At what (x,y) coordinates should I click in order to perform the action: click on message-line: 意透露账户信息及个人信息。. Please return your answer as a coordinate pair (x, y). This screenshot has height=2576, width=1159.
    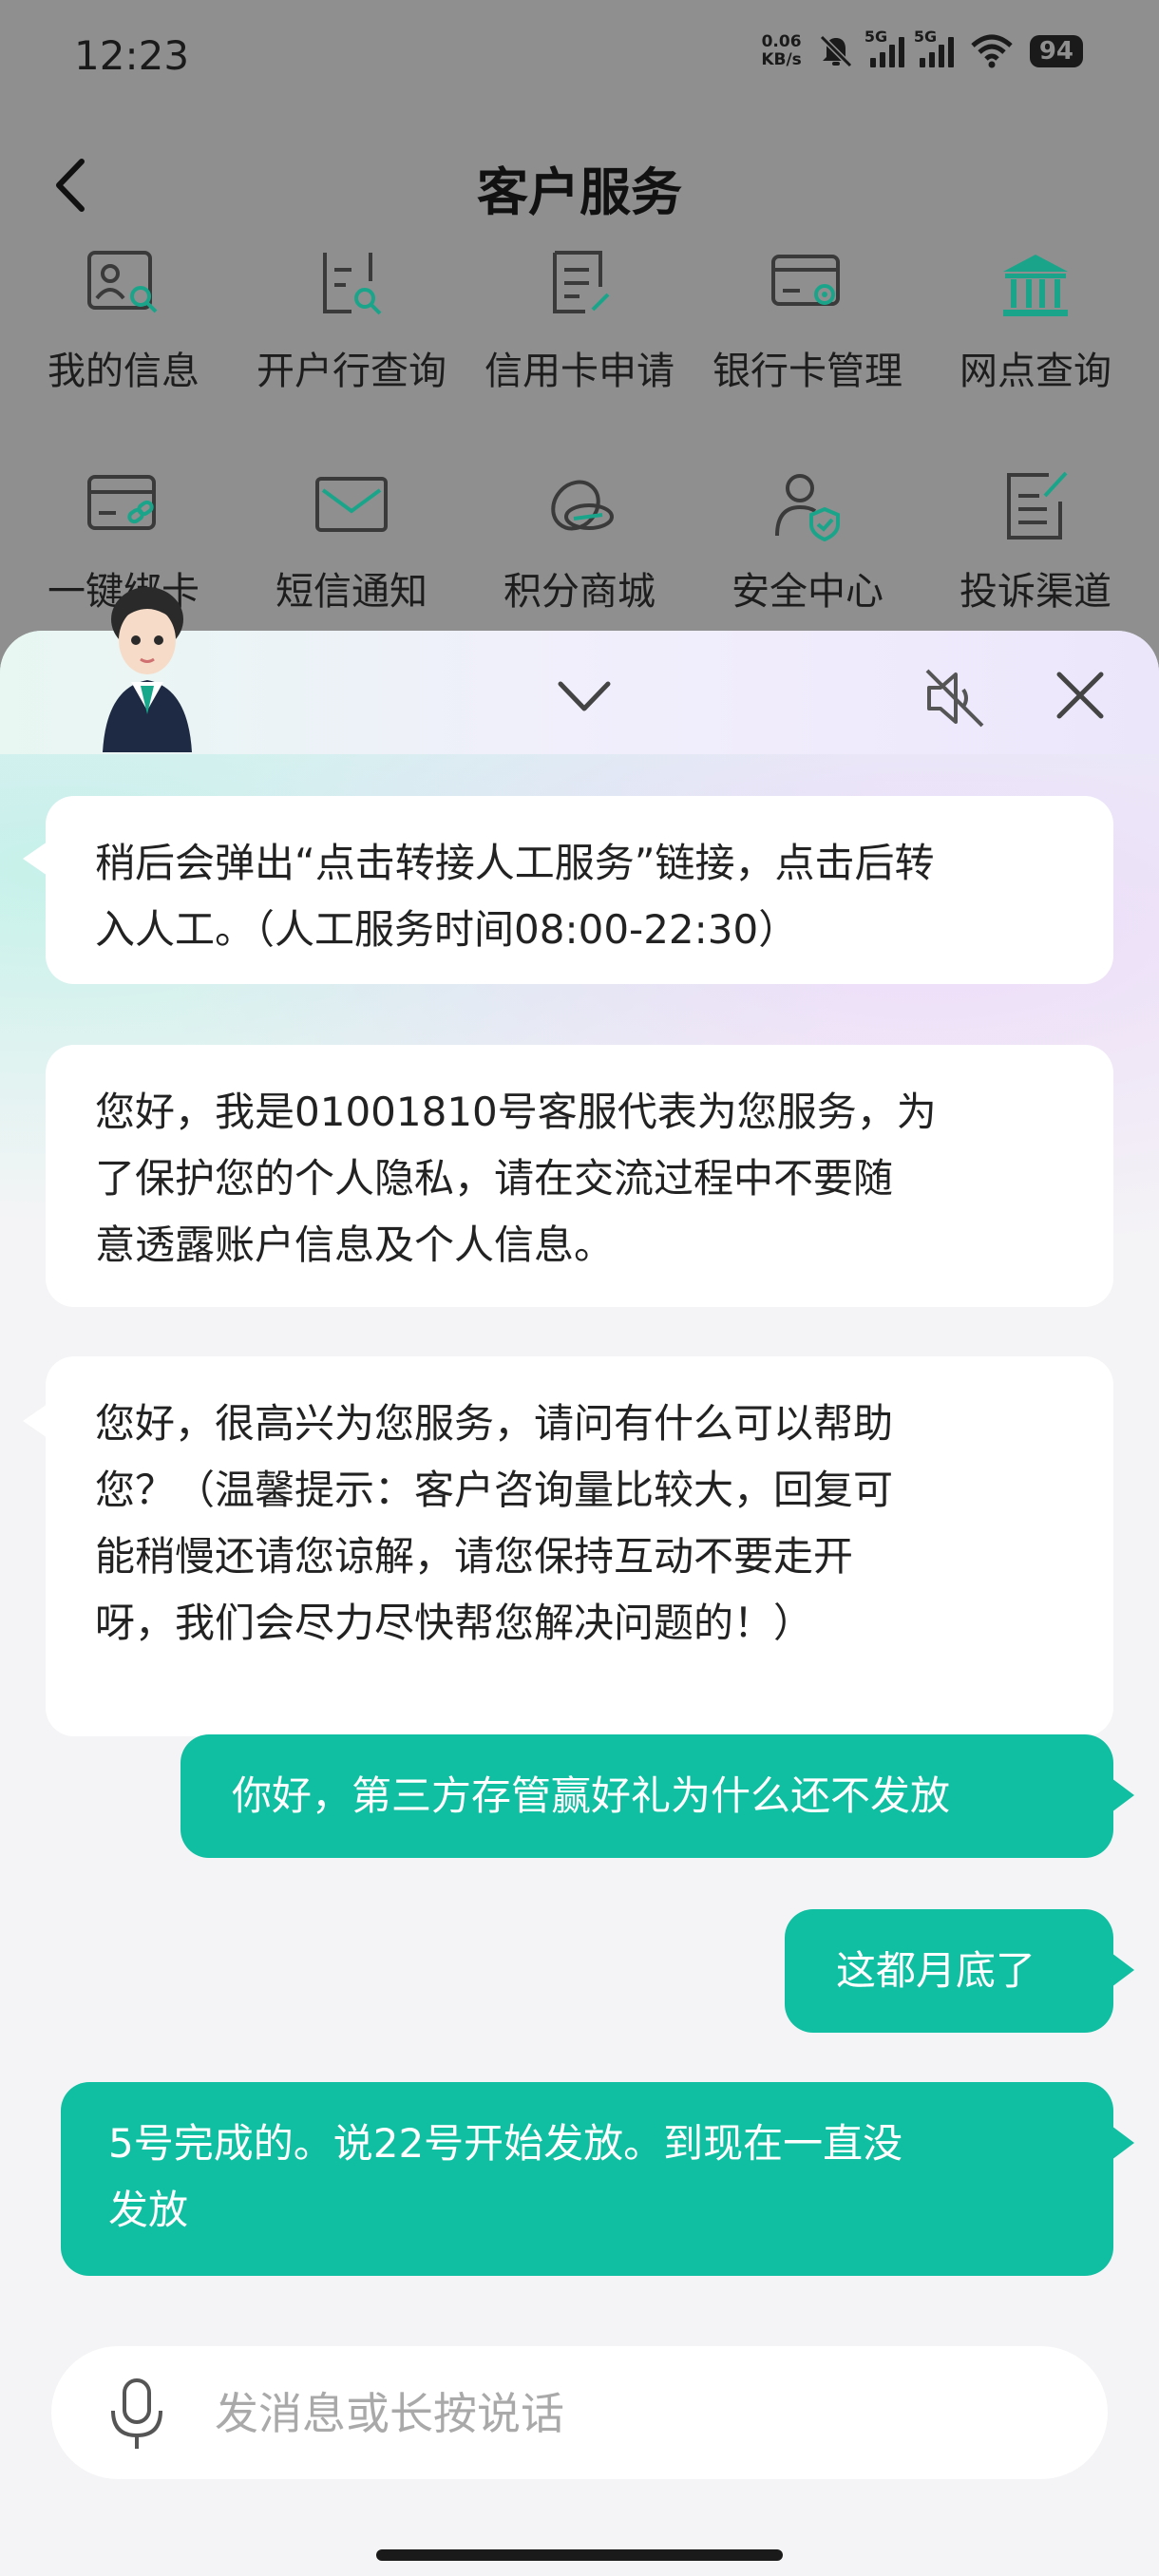
    Looking at the image, I should click on (355, 1245).